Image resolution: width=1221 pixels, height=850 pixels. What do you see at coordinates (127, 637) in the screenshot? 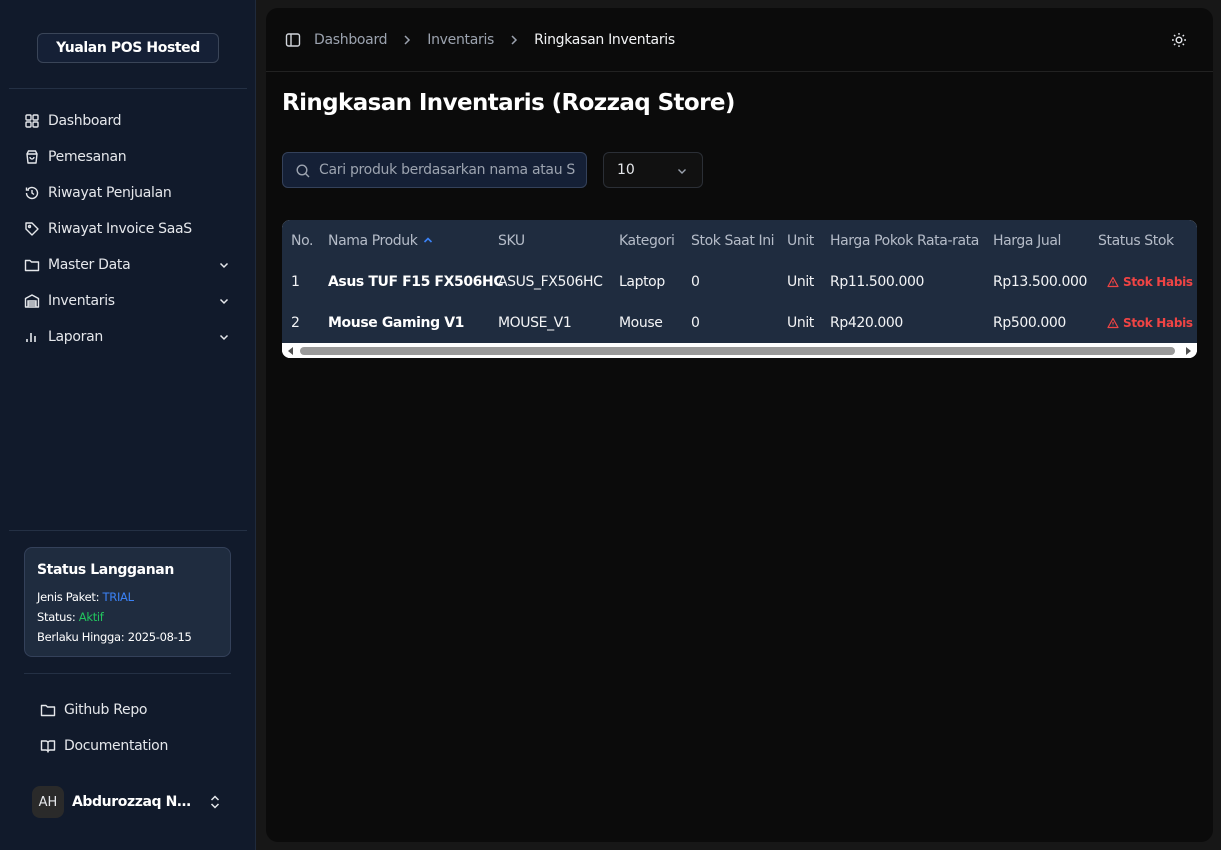
I see `subscription-valid-until: Berlaku Hingga: 2025-08-15` at bounding box center [127, 637].